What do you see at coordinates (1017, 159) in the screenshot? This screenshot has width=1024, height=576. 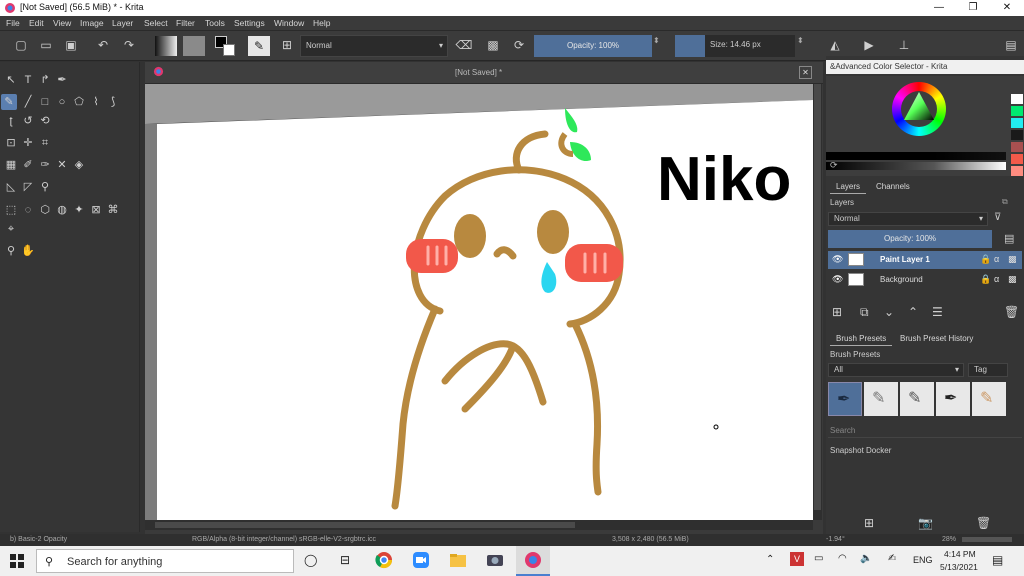 I see `swatch-red` at bounding box center [1017, 159].